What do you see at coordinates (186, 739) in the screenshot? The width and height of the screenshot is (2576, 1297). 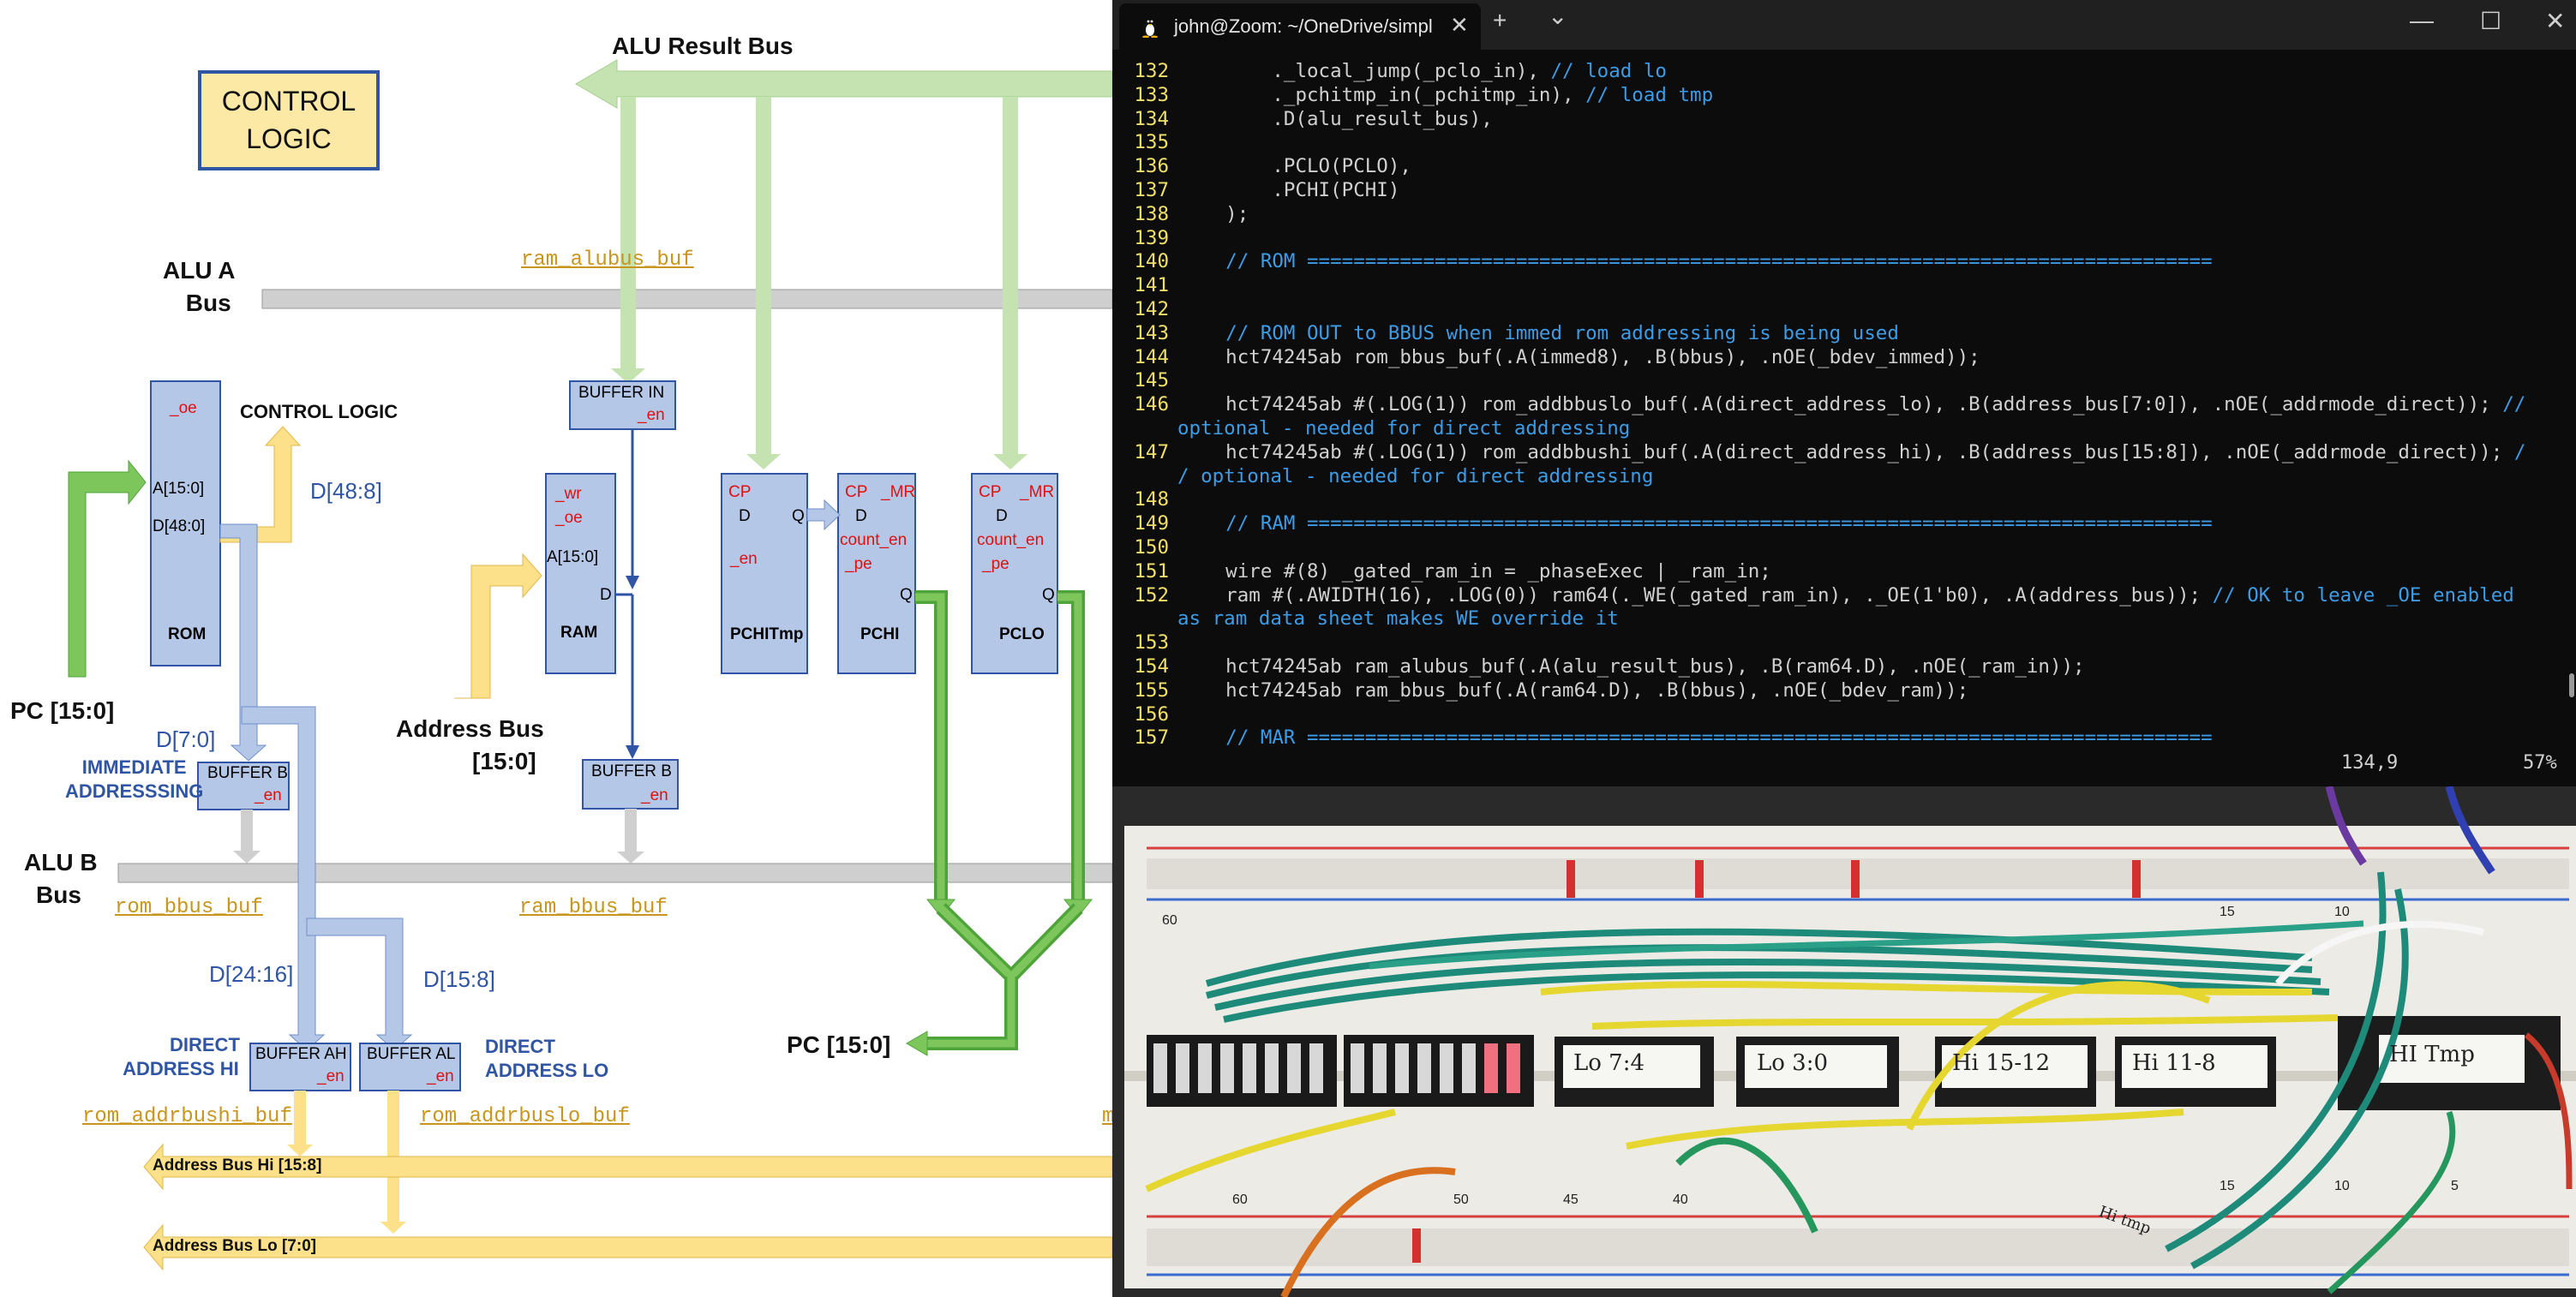 I see `d7-0-label: D[7:0]` at bounding box center [186, 739].